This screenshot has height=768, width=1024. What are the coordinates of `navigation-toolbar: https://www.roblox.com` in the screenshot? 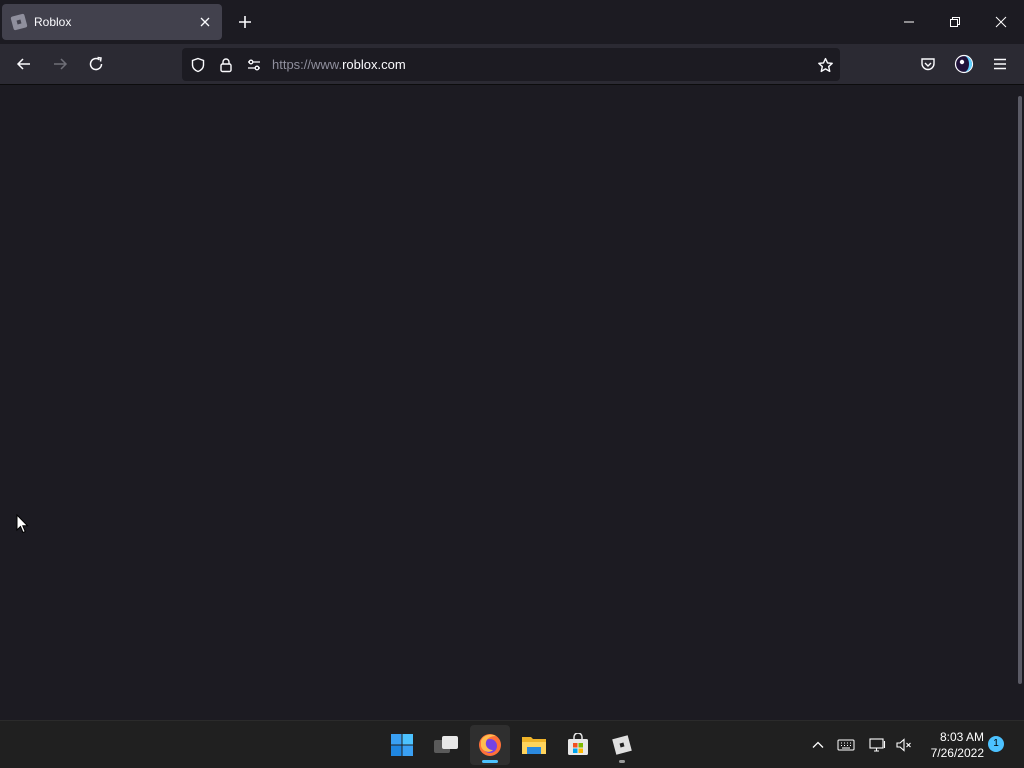 It's located at (512, 64).